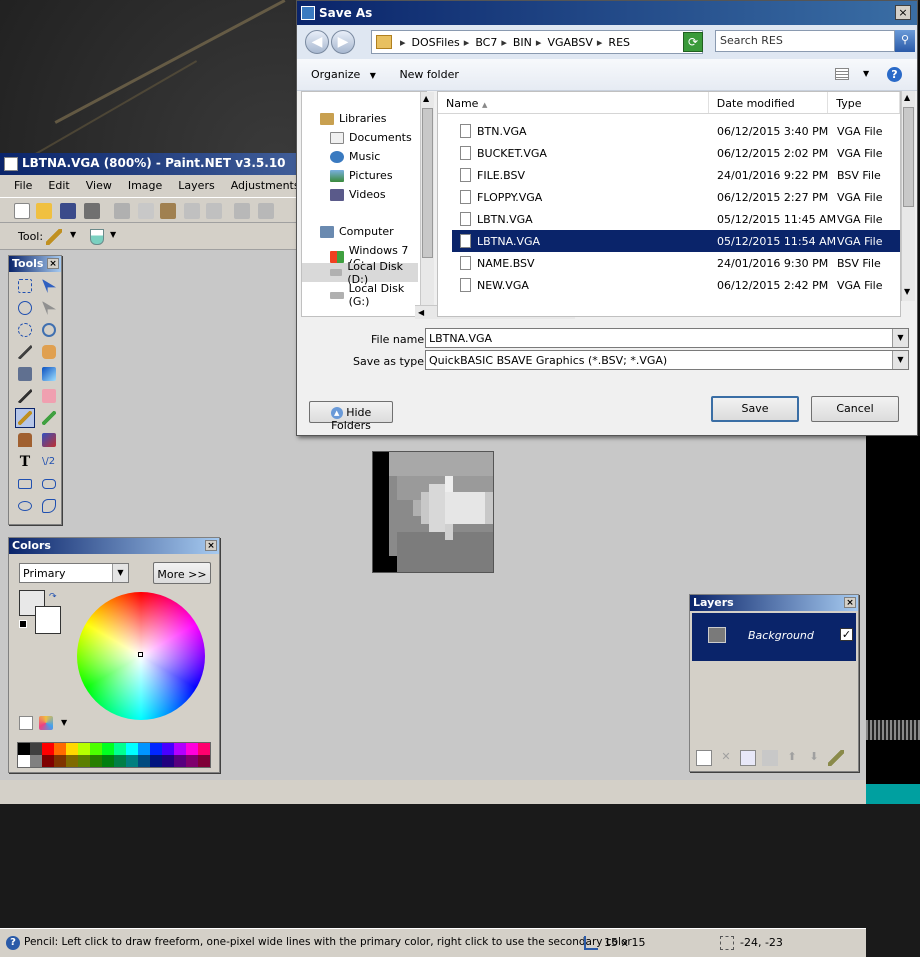 This screenshot has width=920, height=957. What do you see at coordinates (49, 374) in the screenshot?
I see `gradient-tool` at bounding box center [49, 374].